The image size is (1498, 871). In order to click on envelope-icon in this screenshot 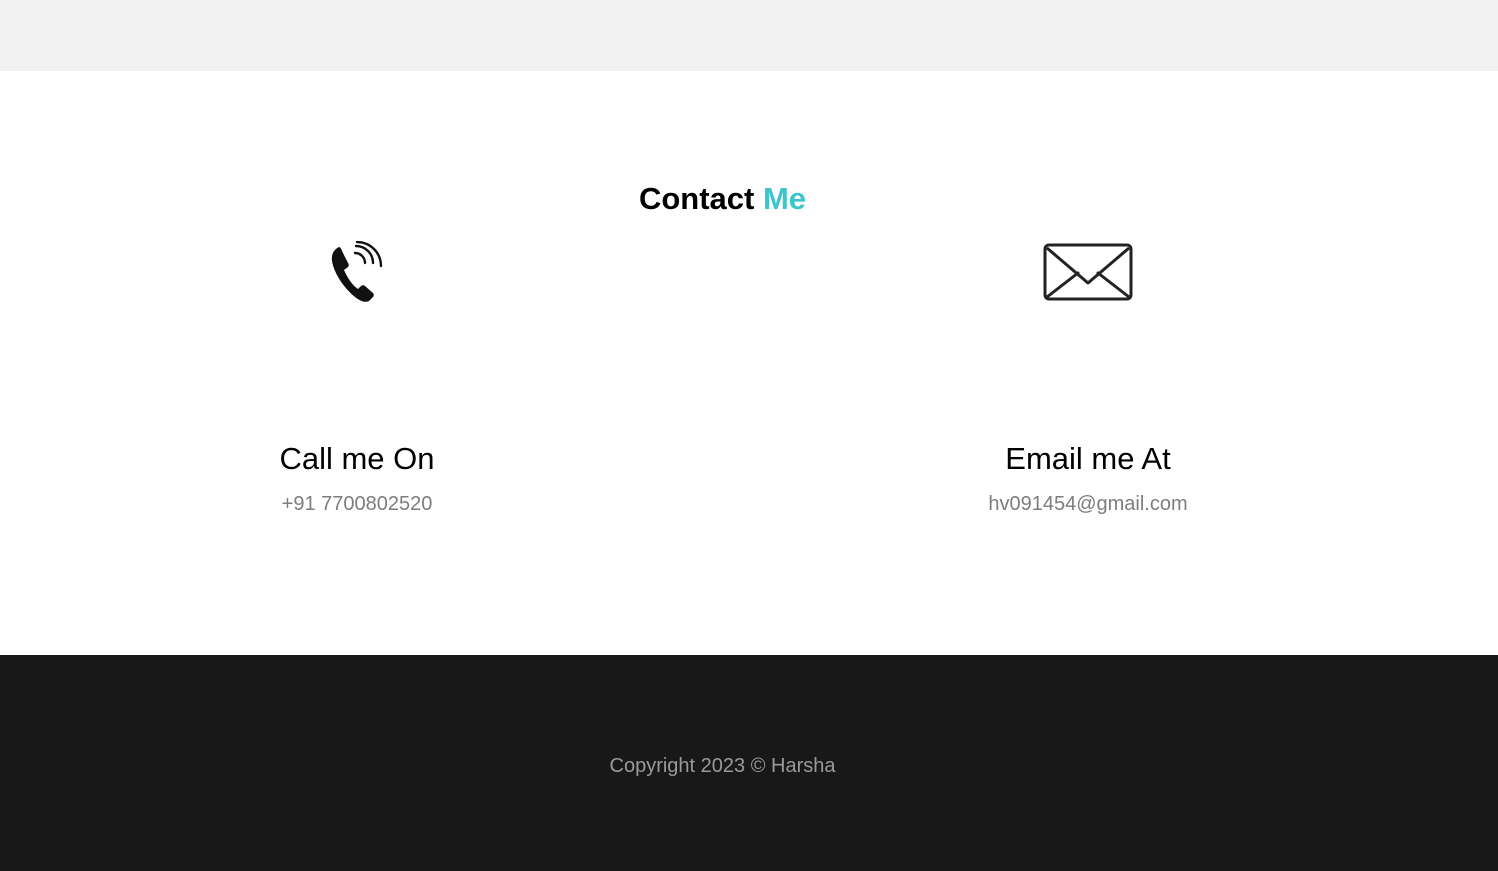, I will do `click(1088, 272)`.